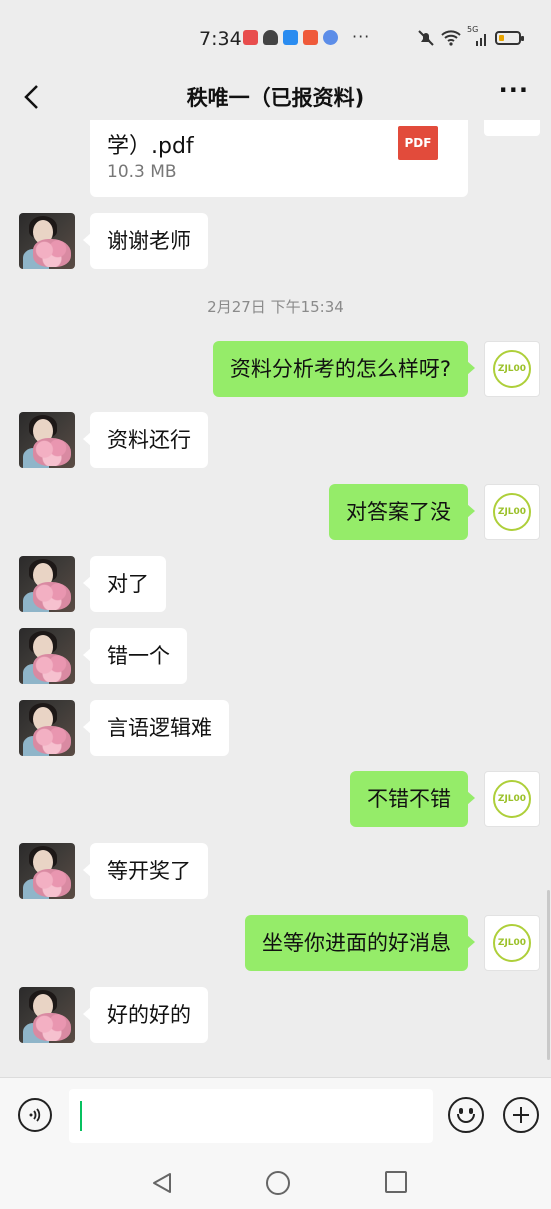 This screenshot has width=551, height=1209. What do you see at coordinates (481, 40) in the screenshot?
I see `signal-bars-icon` at bounding box center [481, 40].